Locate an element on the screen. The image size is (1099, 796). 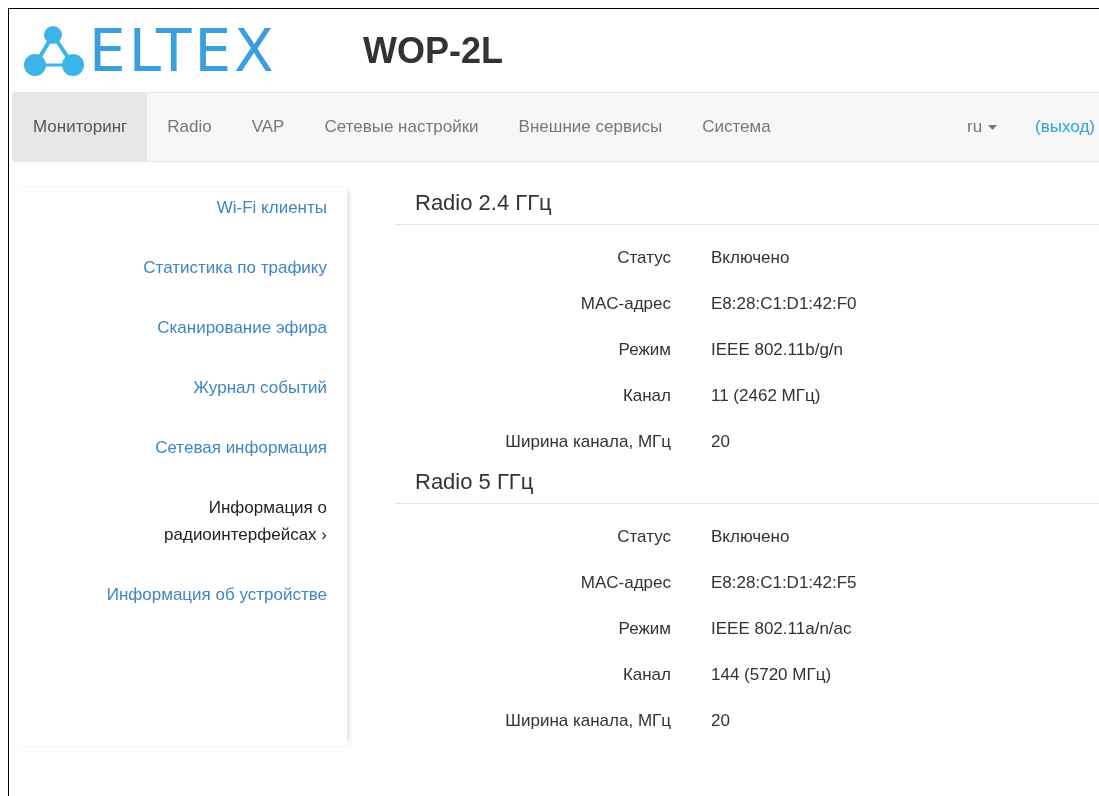
section-title: Radio 5 ГГц is located at coordinates (747, 485).